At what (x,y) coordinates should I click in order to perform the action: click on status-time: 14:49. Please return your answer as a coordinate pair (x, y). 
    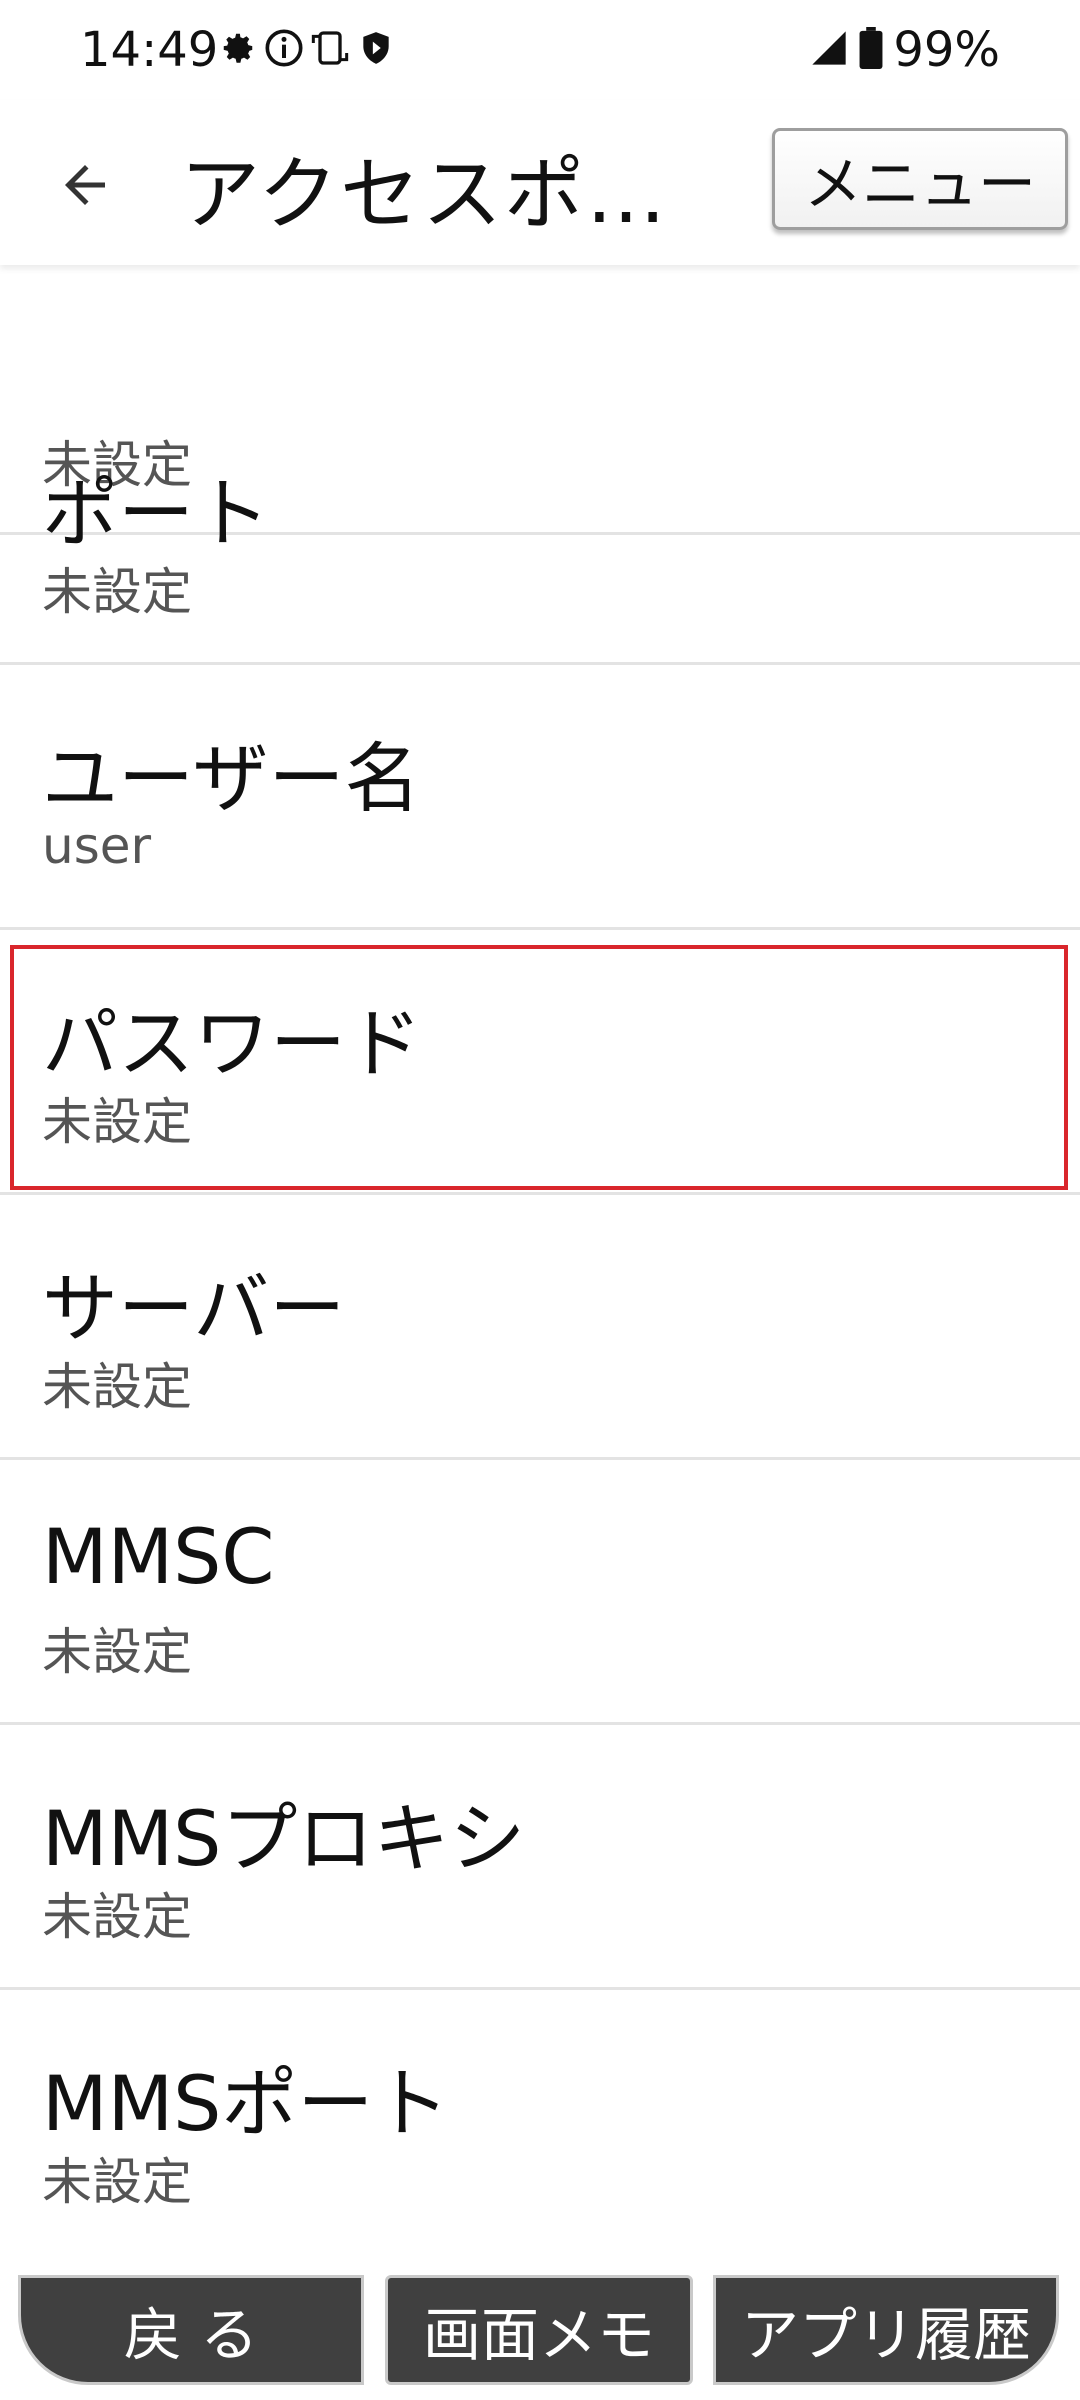
    Looking at the image, I should click on (149, 50).